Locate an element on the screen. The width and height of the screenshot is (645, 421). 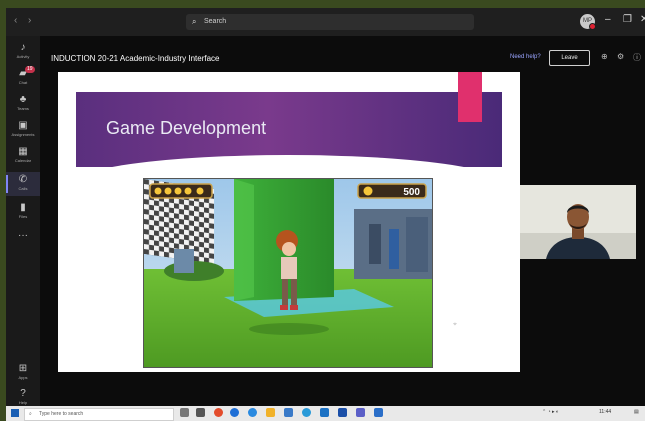
rail-label: Activity is located at coordinates (23, 56).